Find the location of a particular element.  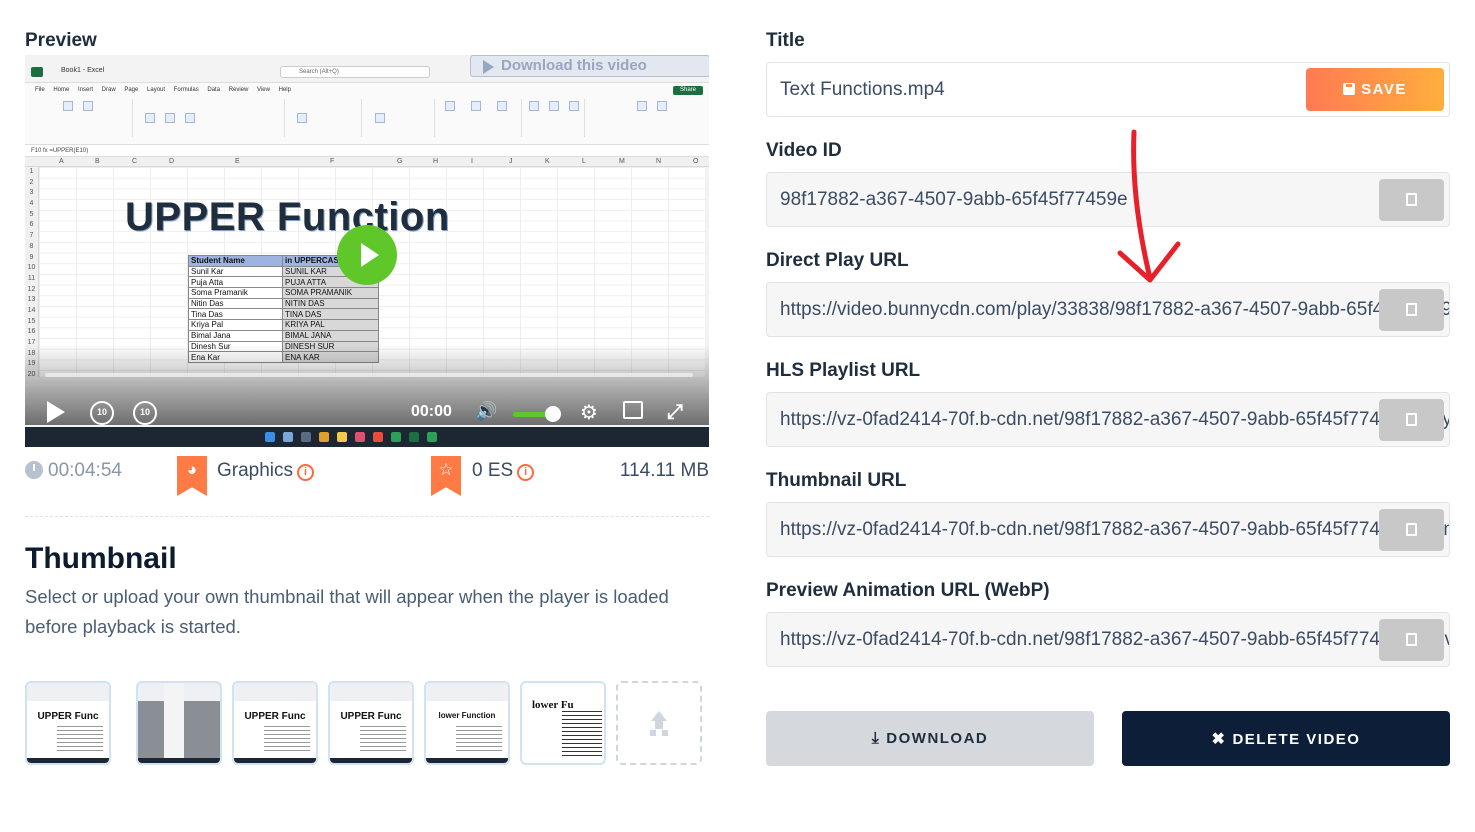

upload-thumbnail-button is located at coordinates (659, 723).